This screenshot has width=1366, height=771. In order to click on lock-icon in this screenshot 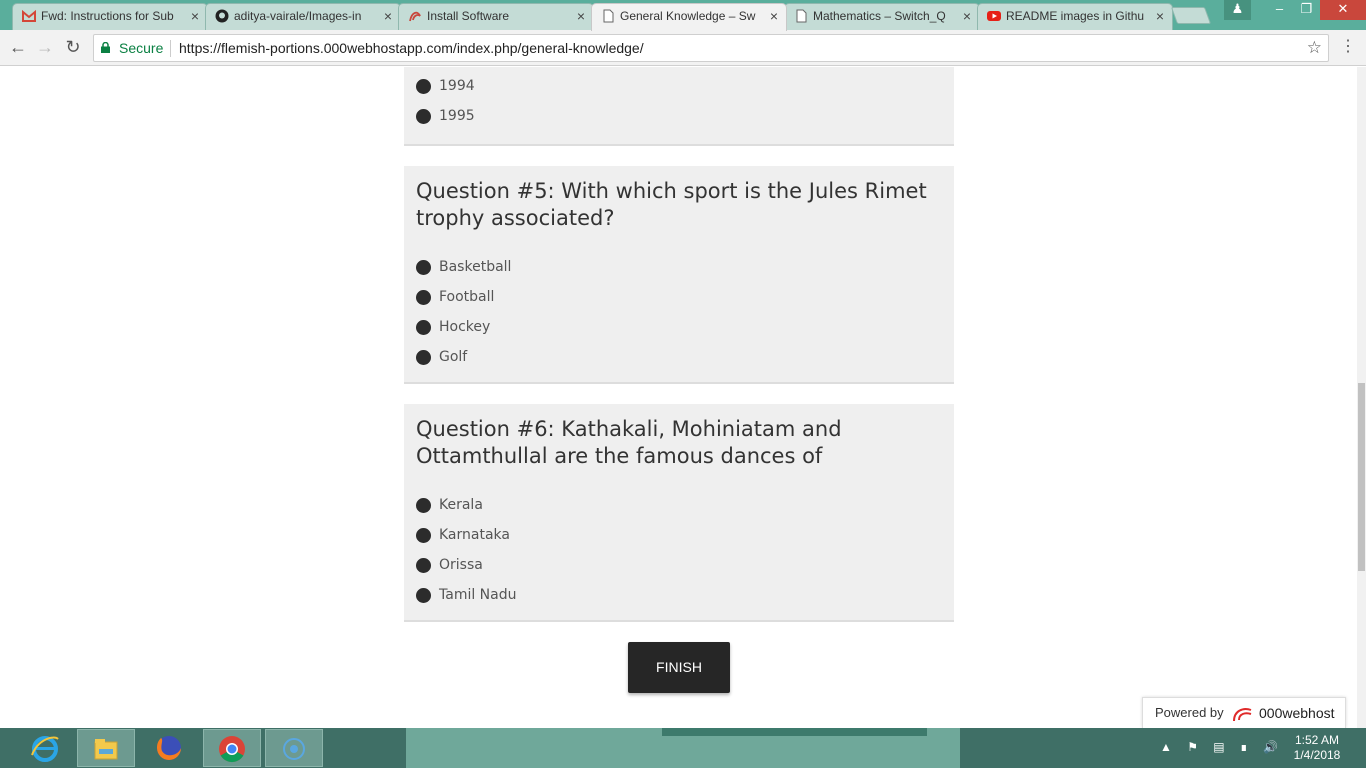, I will do `click(105, 47)`.